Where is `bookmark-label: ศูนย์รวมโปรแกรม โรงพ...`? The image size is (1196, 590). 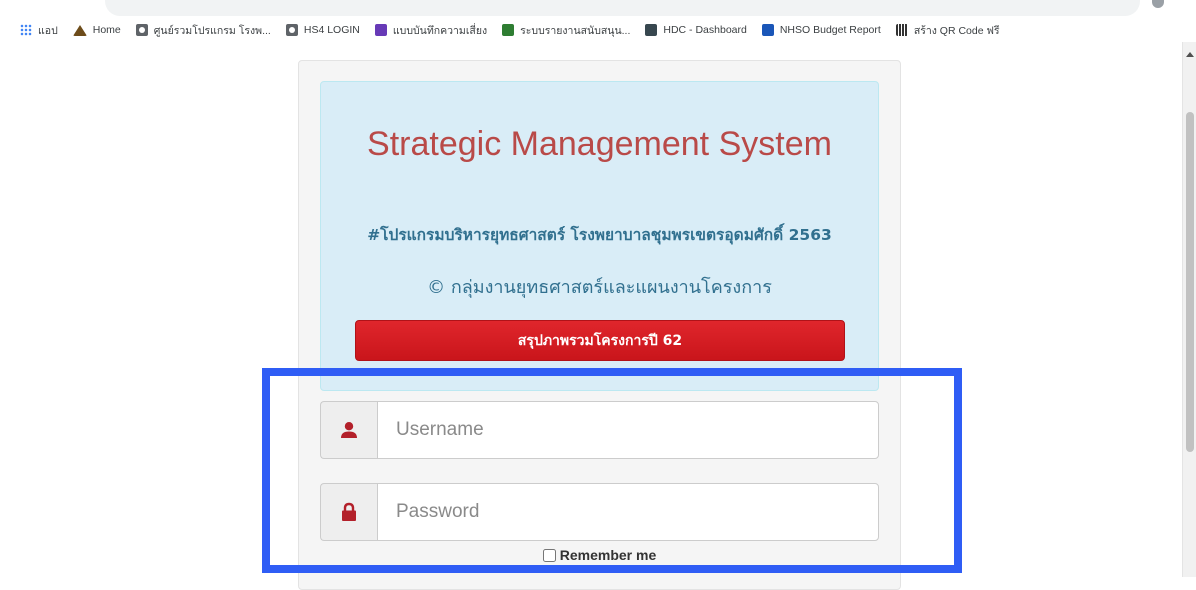 bookmark-label: ศูนย์รวมโปรแกรม โรงพ... is located at coordinates (212, 30).